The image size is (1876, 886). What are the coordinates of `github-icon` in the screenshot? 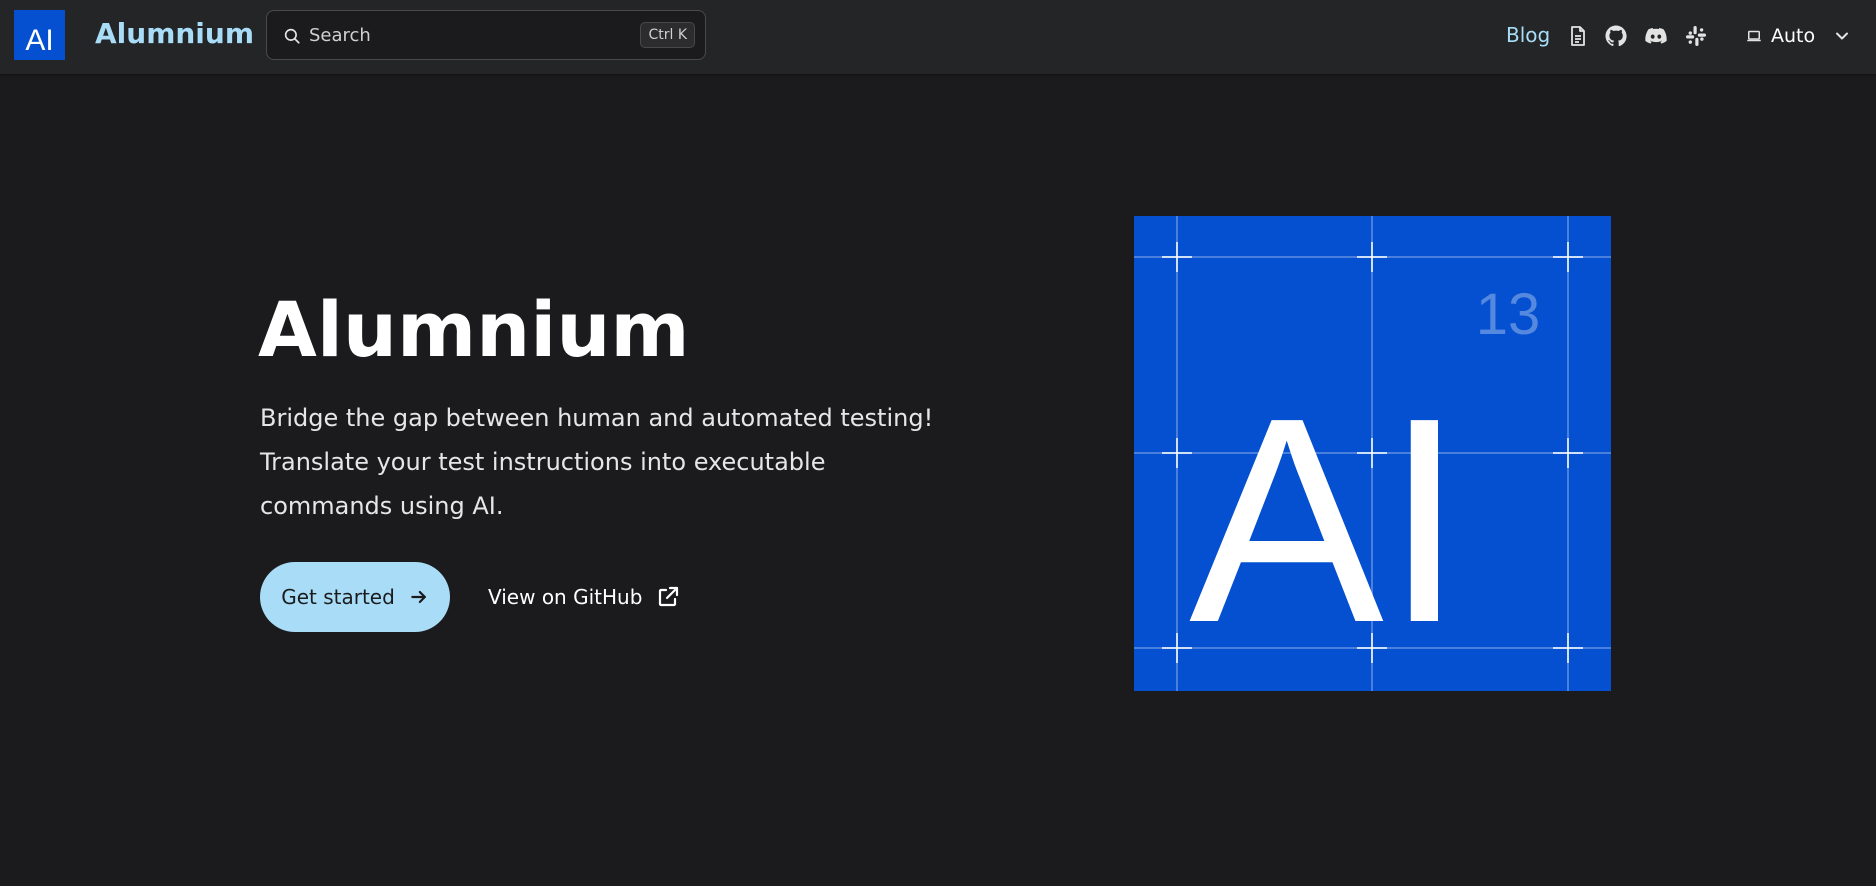 It's located at (1616, 36).